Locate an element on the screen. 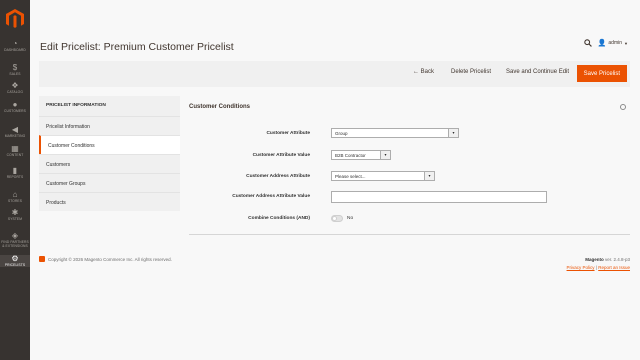 Image resolution: width=640 pixels, height=360 pixels. cube-icon: ❖ is located at coordinates (15, 85).